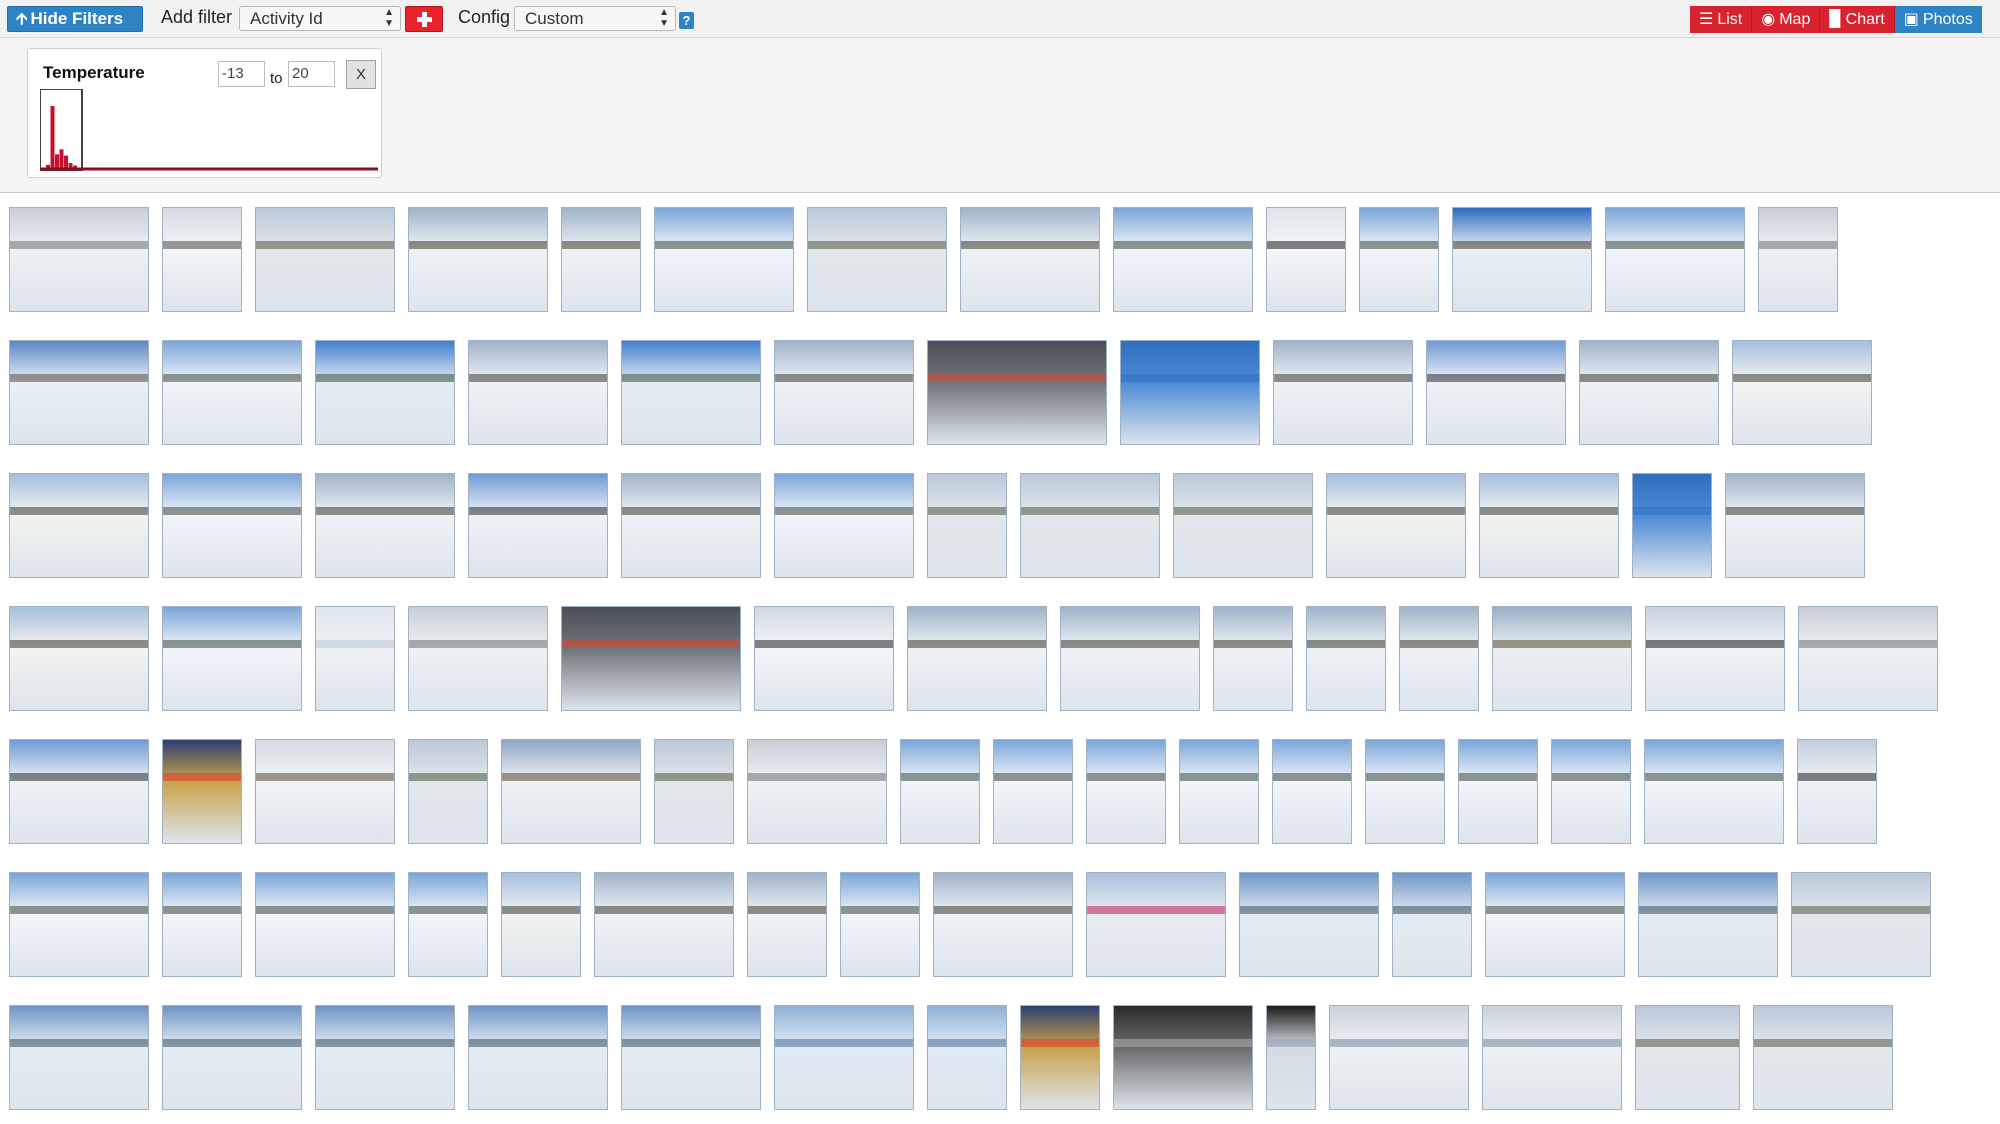 The width and height of the screenshot is (2000, 1124). What do you see at coordinates (424, 19) in the screenshot?
I see `add-filter-button` at bounding box center [424, 19].